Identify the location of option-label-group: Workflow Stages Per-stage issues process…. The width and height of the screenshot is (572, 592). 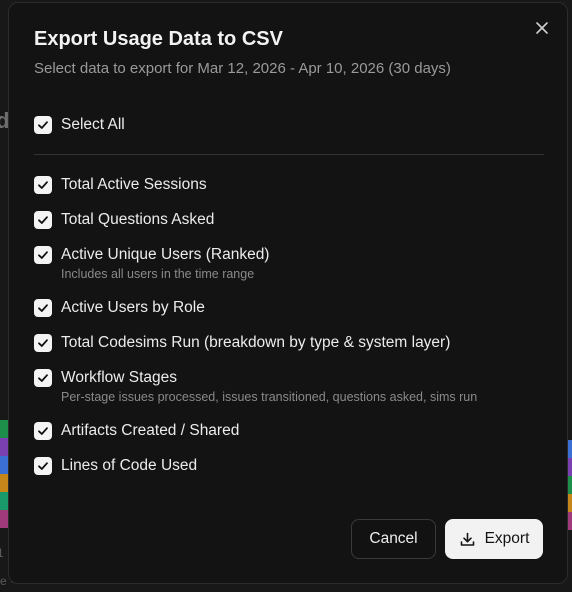
(269, 387).